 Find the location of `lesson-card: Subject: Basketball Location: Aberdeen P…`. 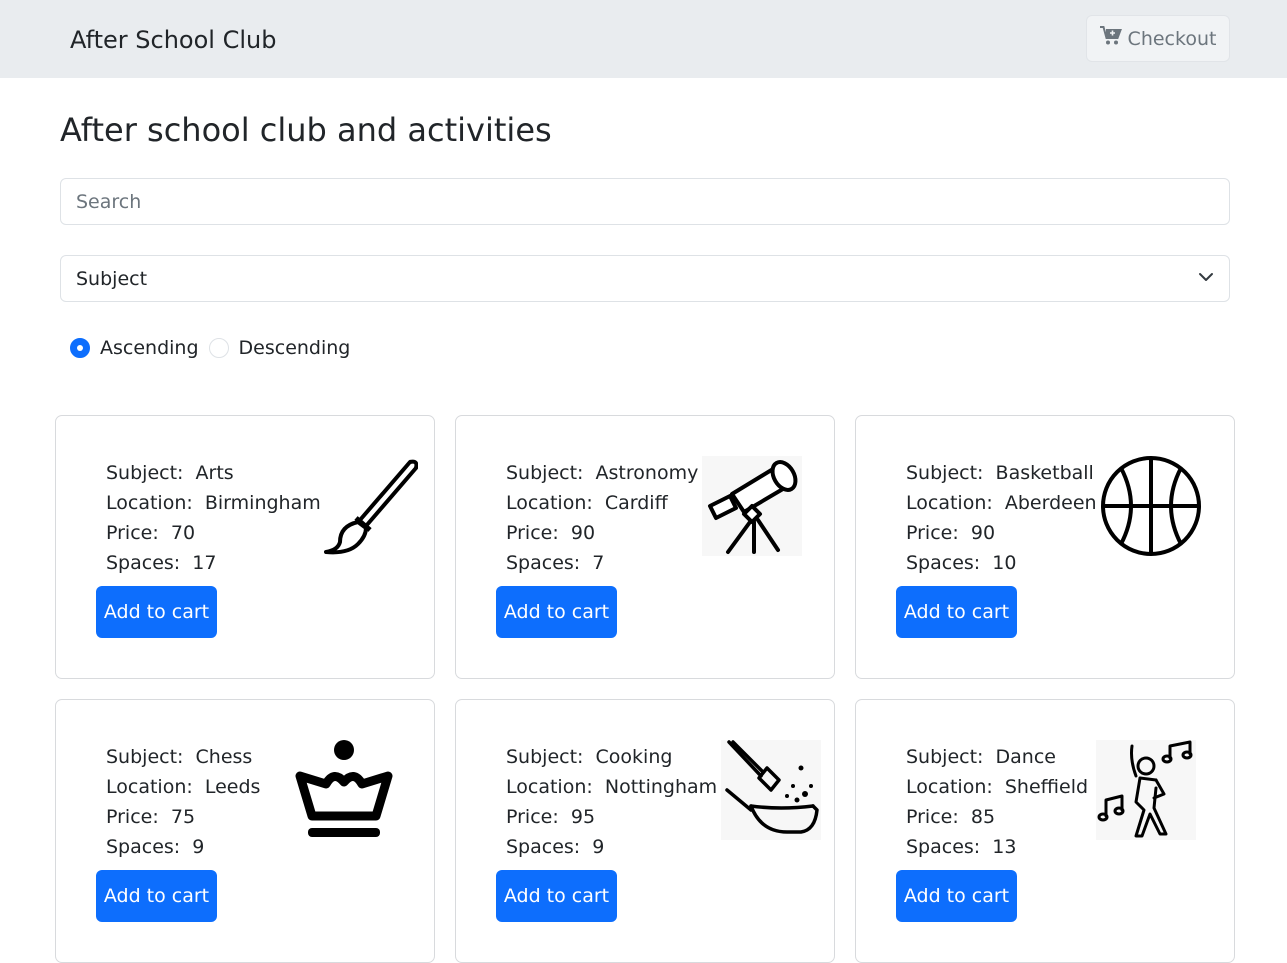

lesson-card: Subject: Basketball Location: Aberdeen P… is located at coordinates (1045, 547).